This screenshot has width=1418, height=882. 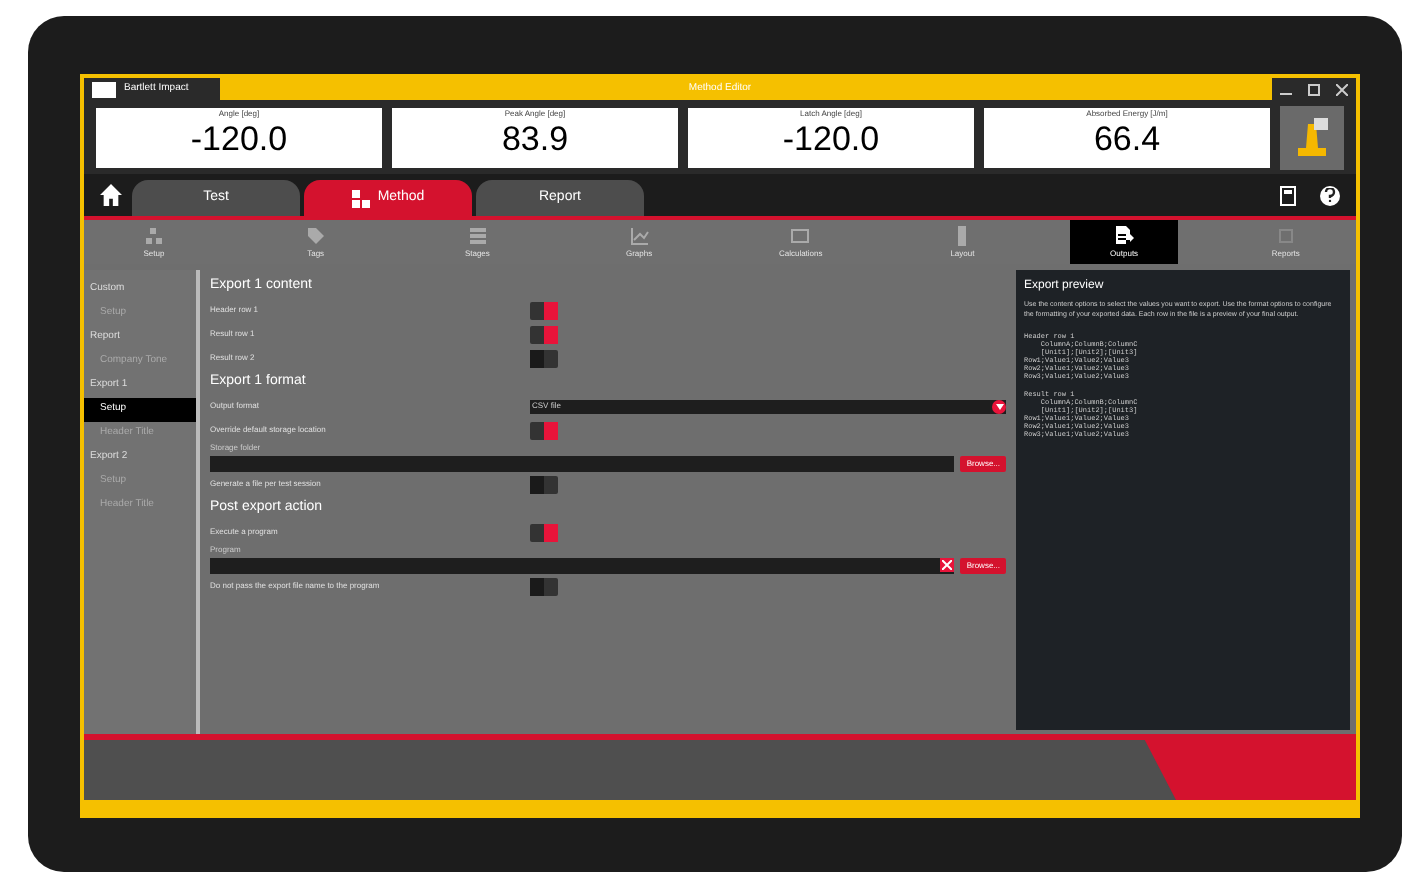 I want to click on operator-button, so click(x=1312, y=137).